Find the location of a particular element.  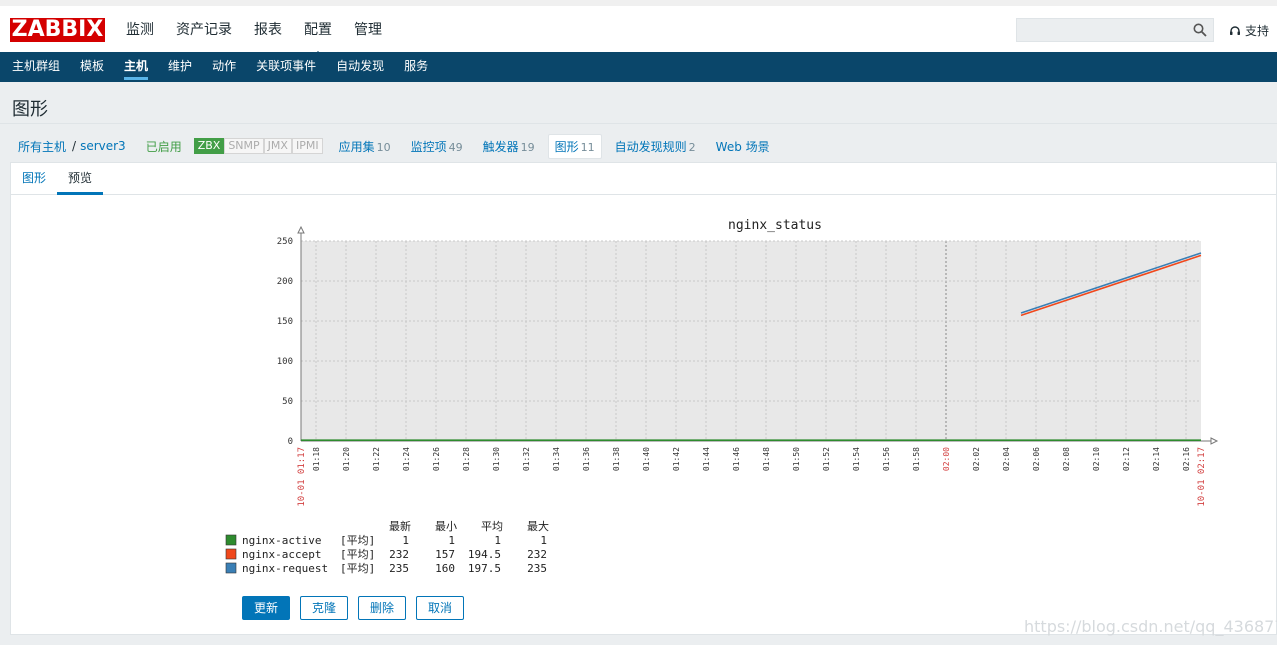

sub-navigation: 主机群组 模板 主机 维护 动作 关联项事件 自动发现 服务 is located at coordinates (638, 67).